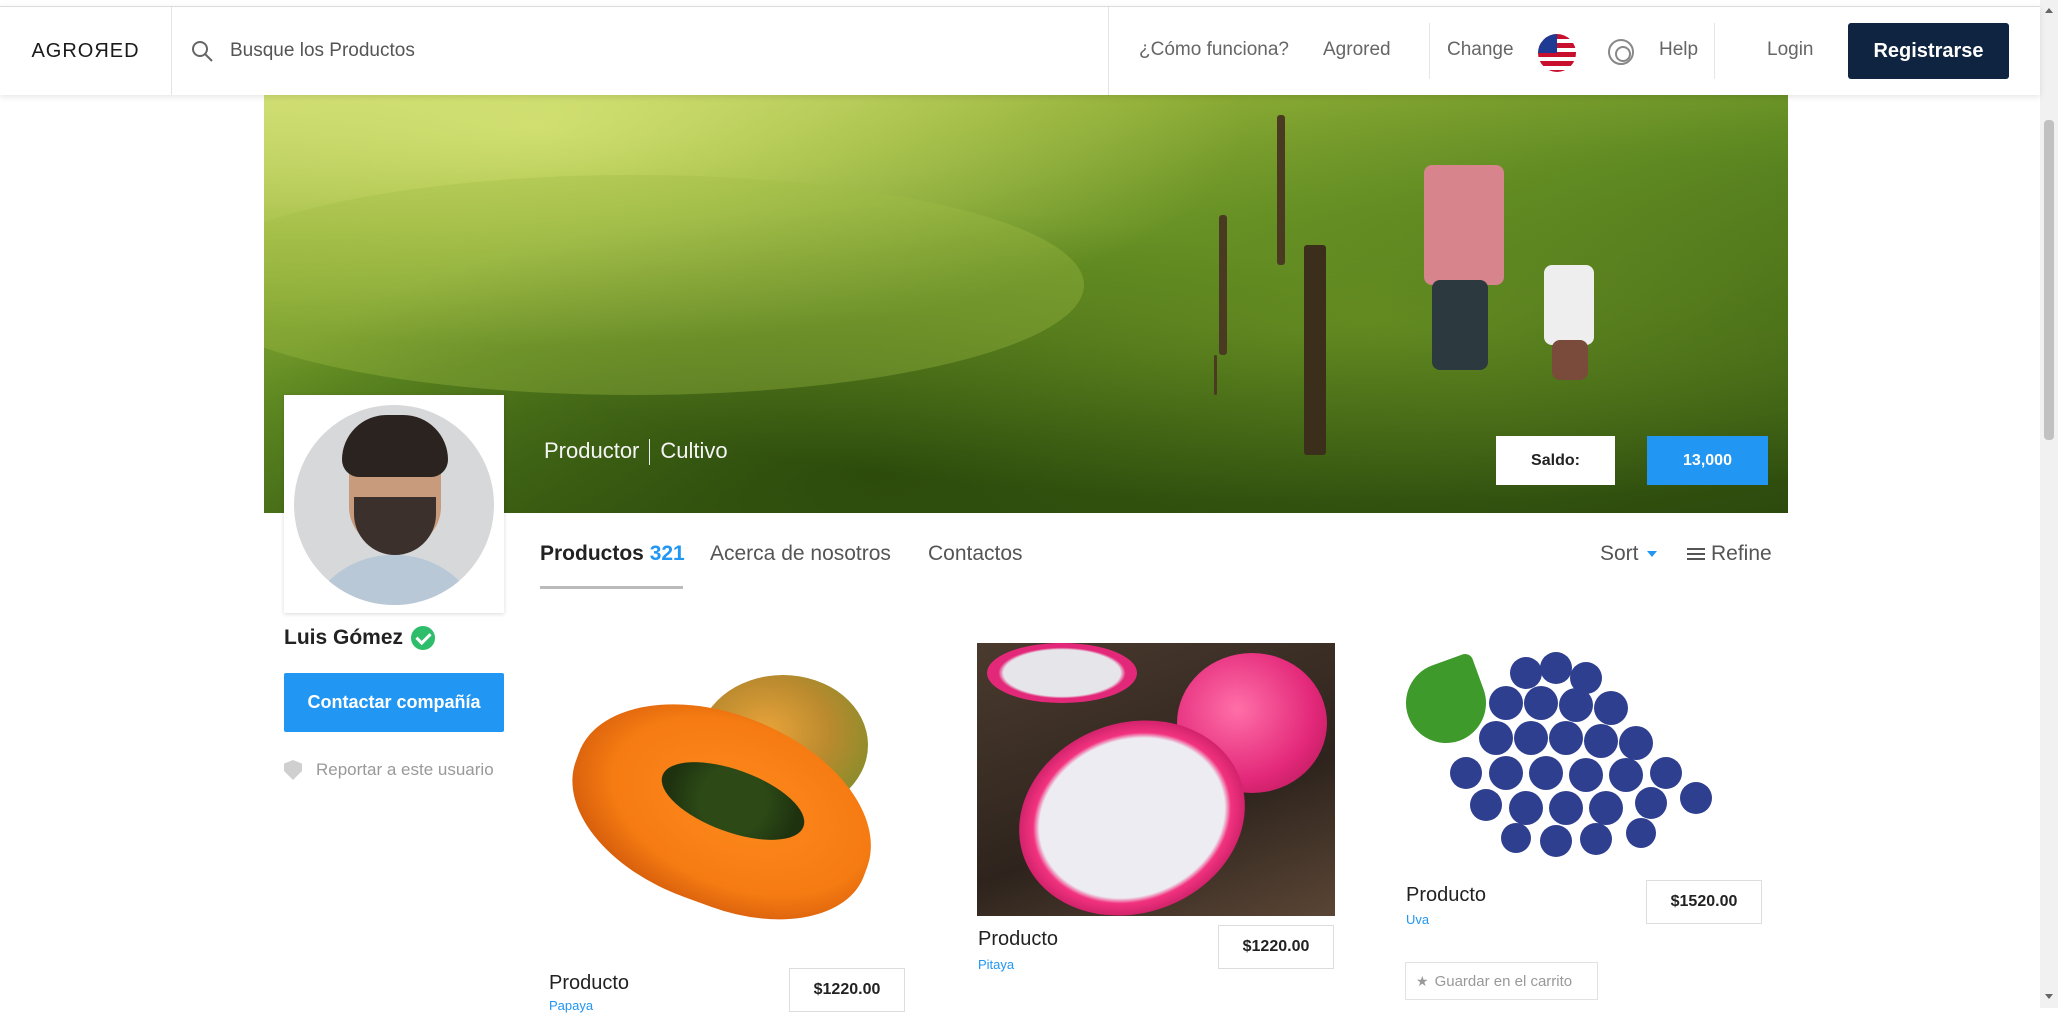 This screenshot has width=2058, height=1013. Describe the element at coordinates (1696, 554) in the screenshot. I see `sliders-icon` at that location.